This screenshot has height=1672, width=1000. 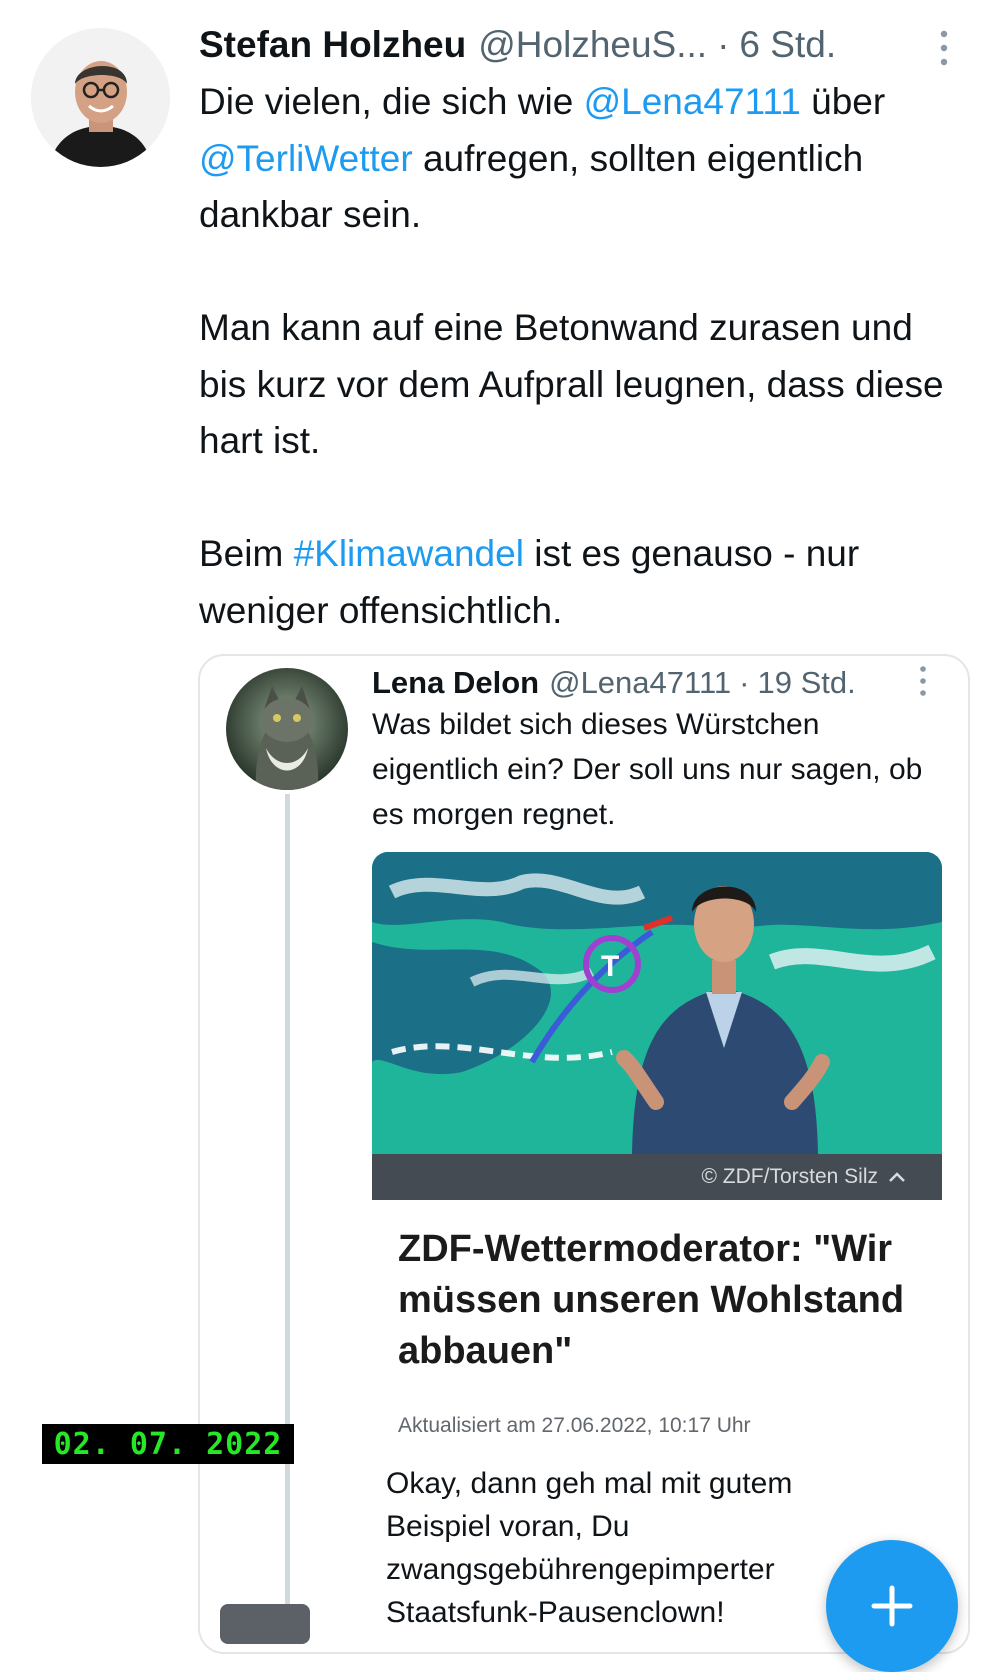 What do you see at coordinates (246, 553) in the screenshot?
I see `text-segment: Beim` at bounding box center [246, 553].